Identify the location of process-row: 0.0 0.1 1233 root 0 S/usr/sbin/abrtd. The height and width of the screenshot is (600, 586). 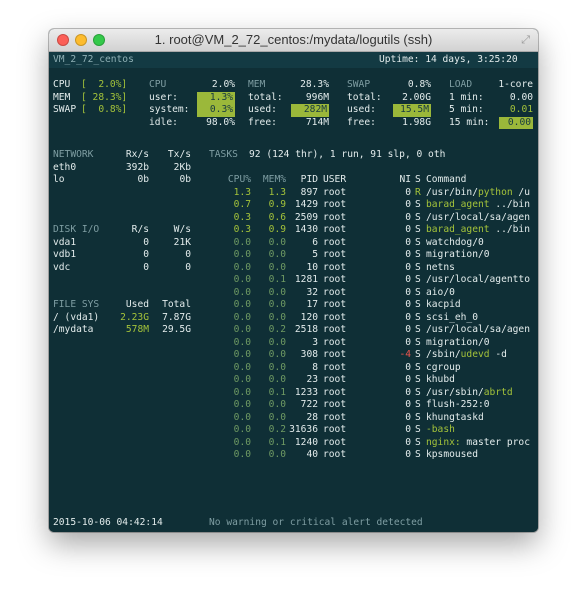
(293, 393).